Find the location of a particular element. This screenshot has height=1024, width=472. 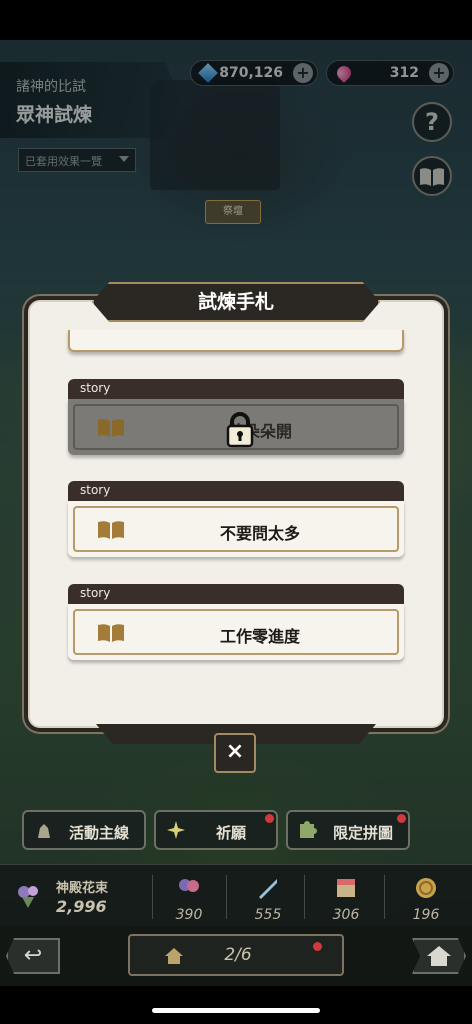

lock-icon is located at coordinates (240, 430).